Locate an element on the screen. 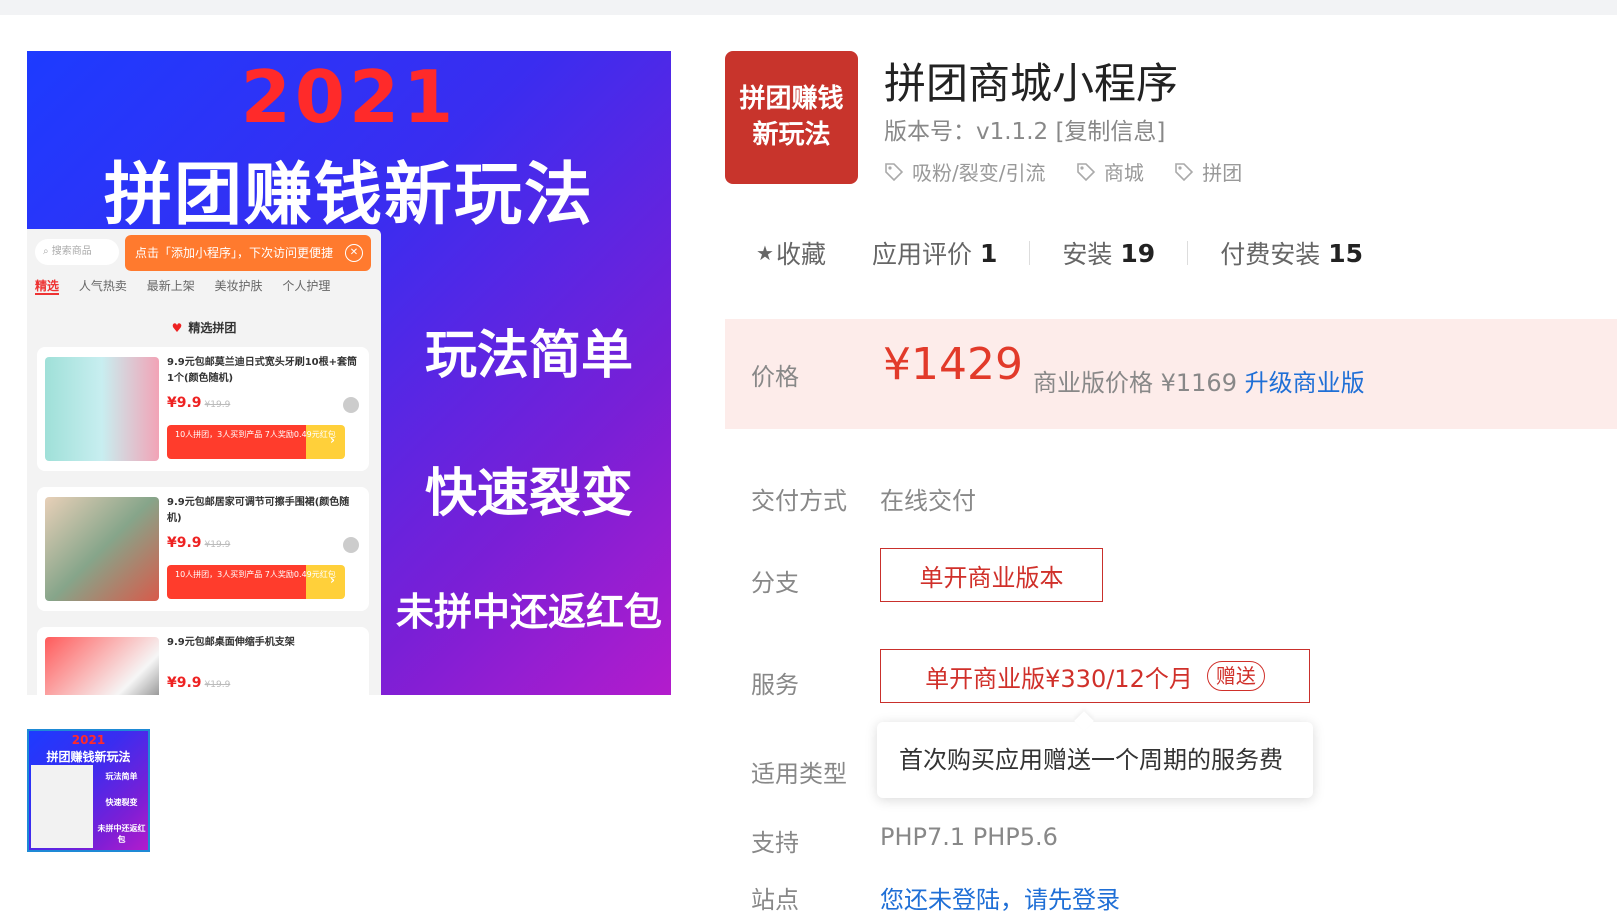  app-icon-text: 拼团赚钱 is located at coordinates (791, 99).